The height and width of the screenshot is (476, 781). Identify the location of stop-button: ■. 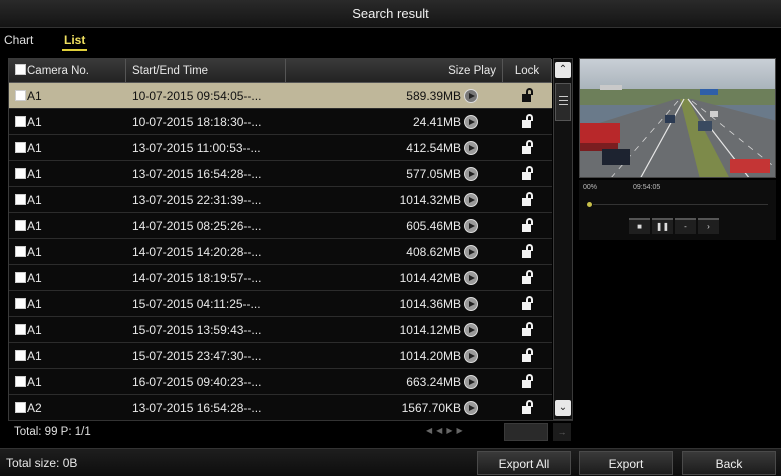
(639, 226).